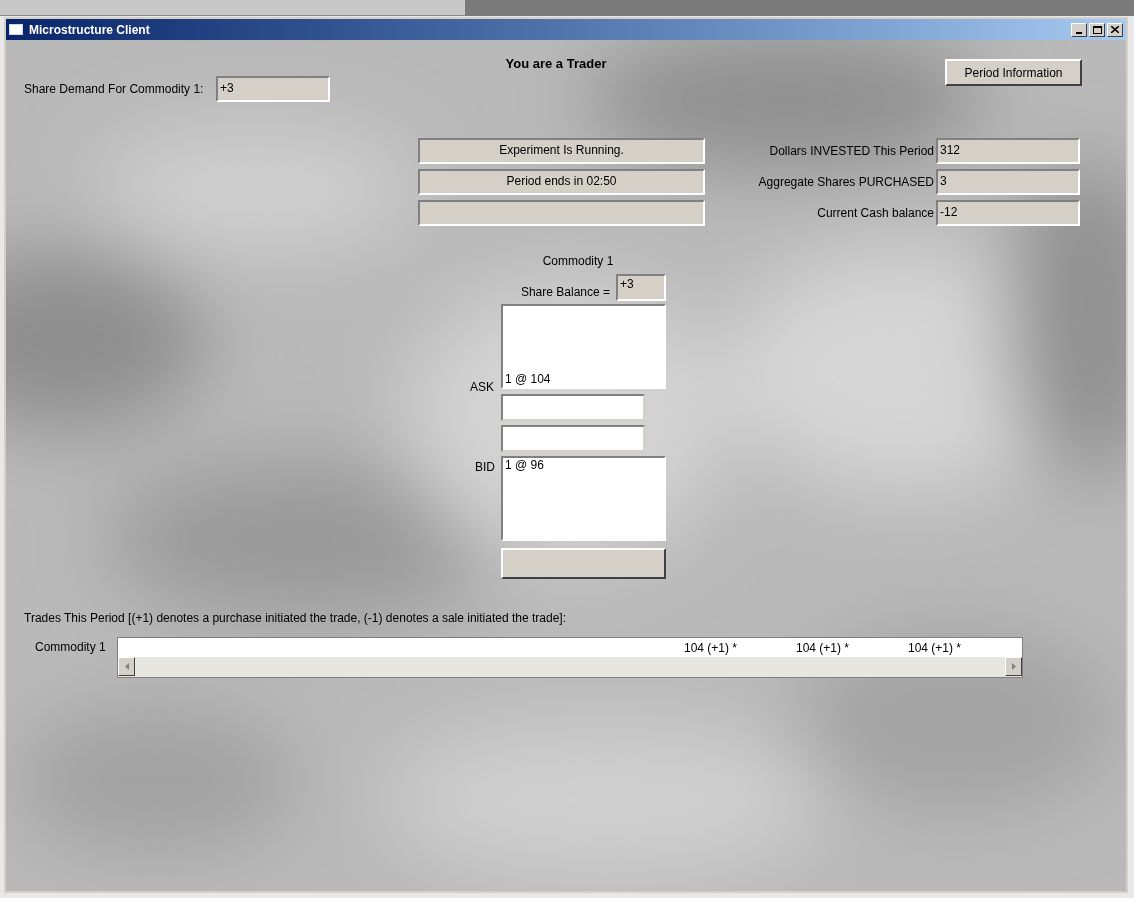 Image resolution: width=1134 pixels, height=898 pixels. Describe the element at coordinates (564, 292) in the screenshot. I see `share-balance-label: Share Balance =` at that location.